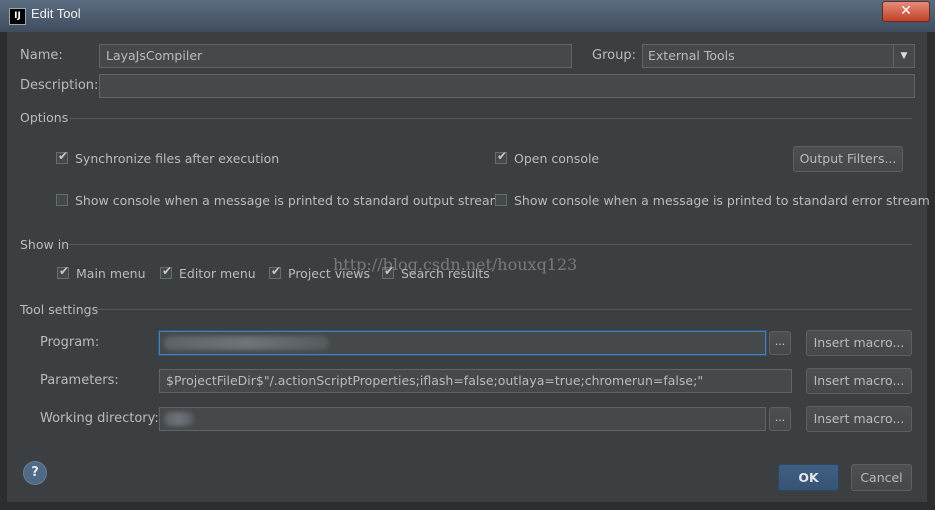 This screenshot has height=510, width=935. I want to click on help-icon: ?, so click(35, 473).